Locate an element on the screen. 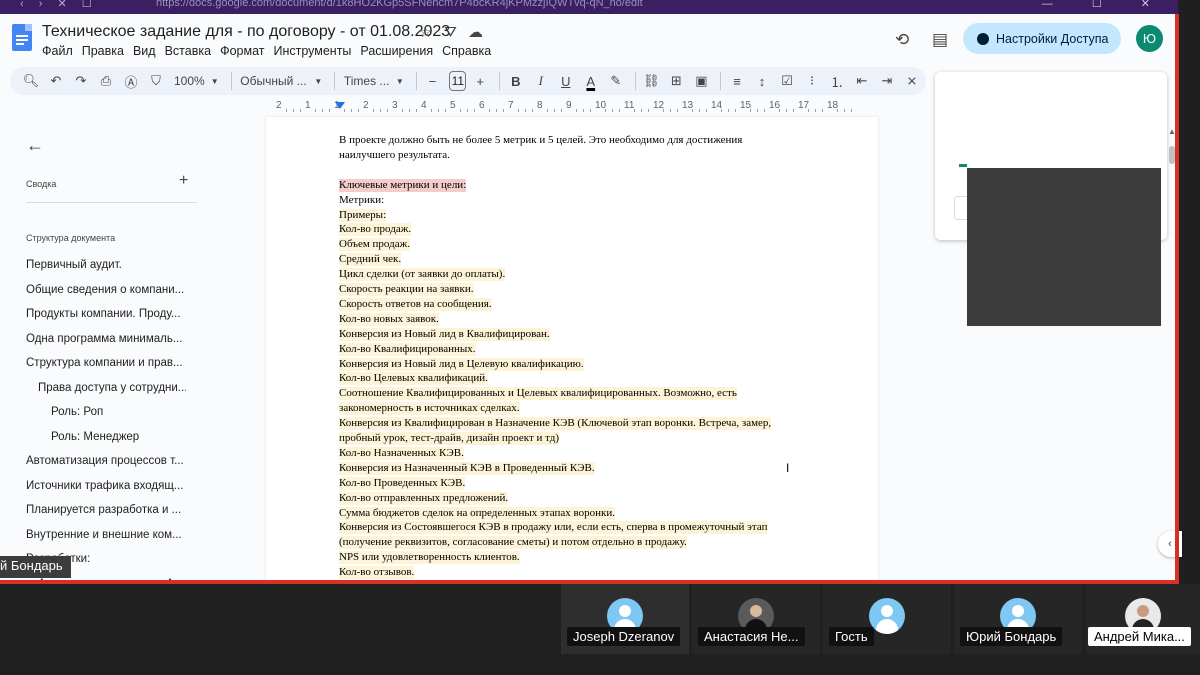  document-text-line: Метрики: is located at coordinates (361, 200).